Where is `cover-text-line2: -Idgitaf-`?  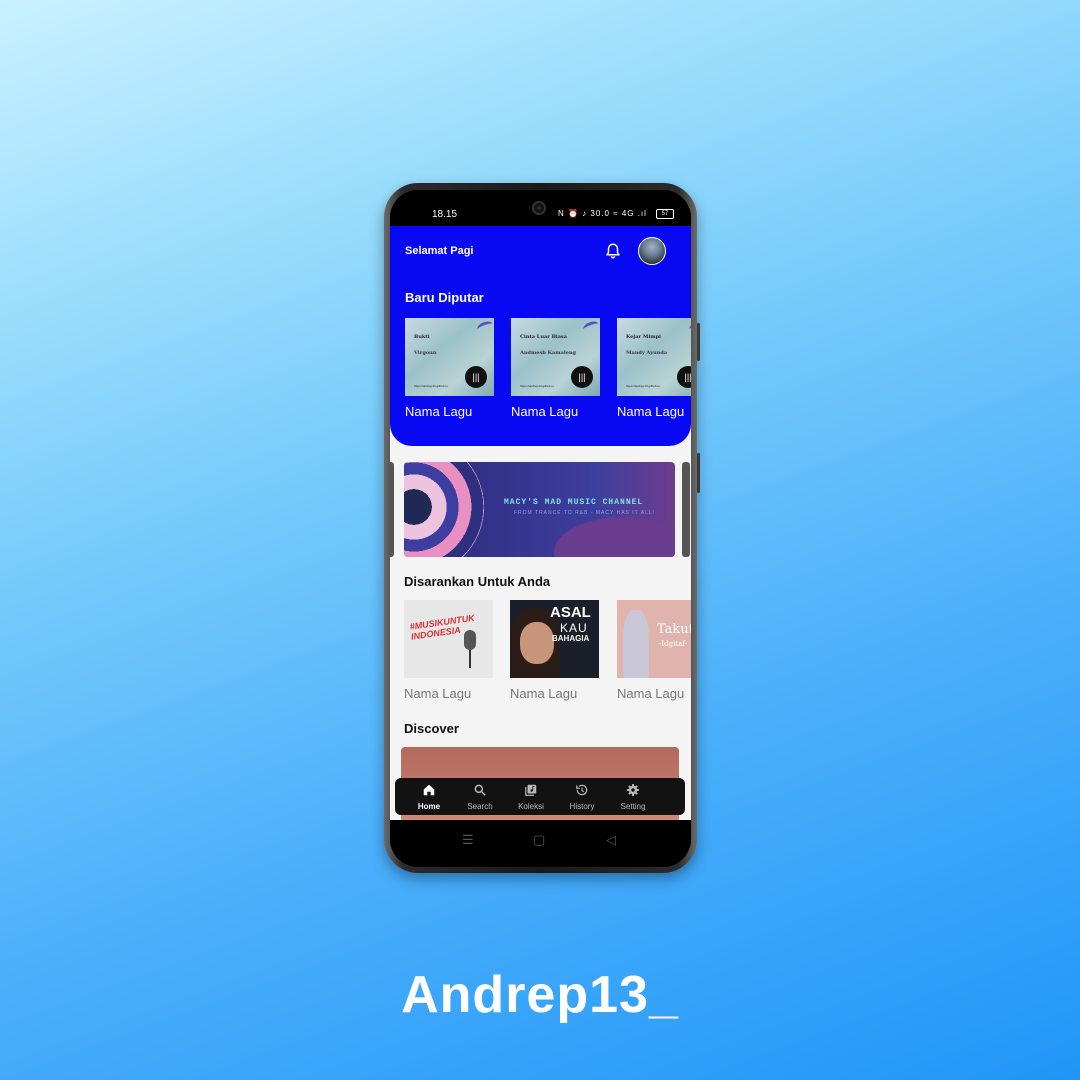 cover-text-line2: -Idgitaf- is located at coordinates (673, 644).